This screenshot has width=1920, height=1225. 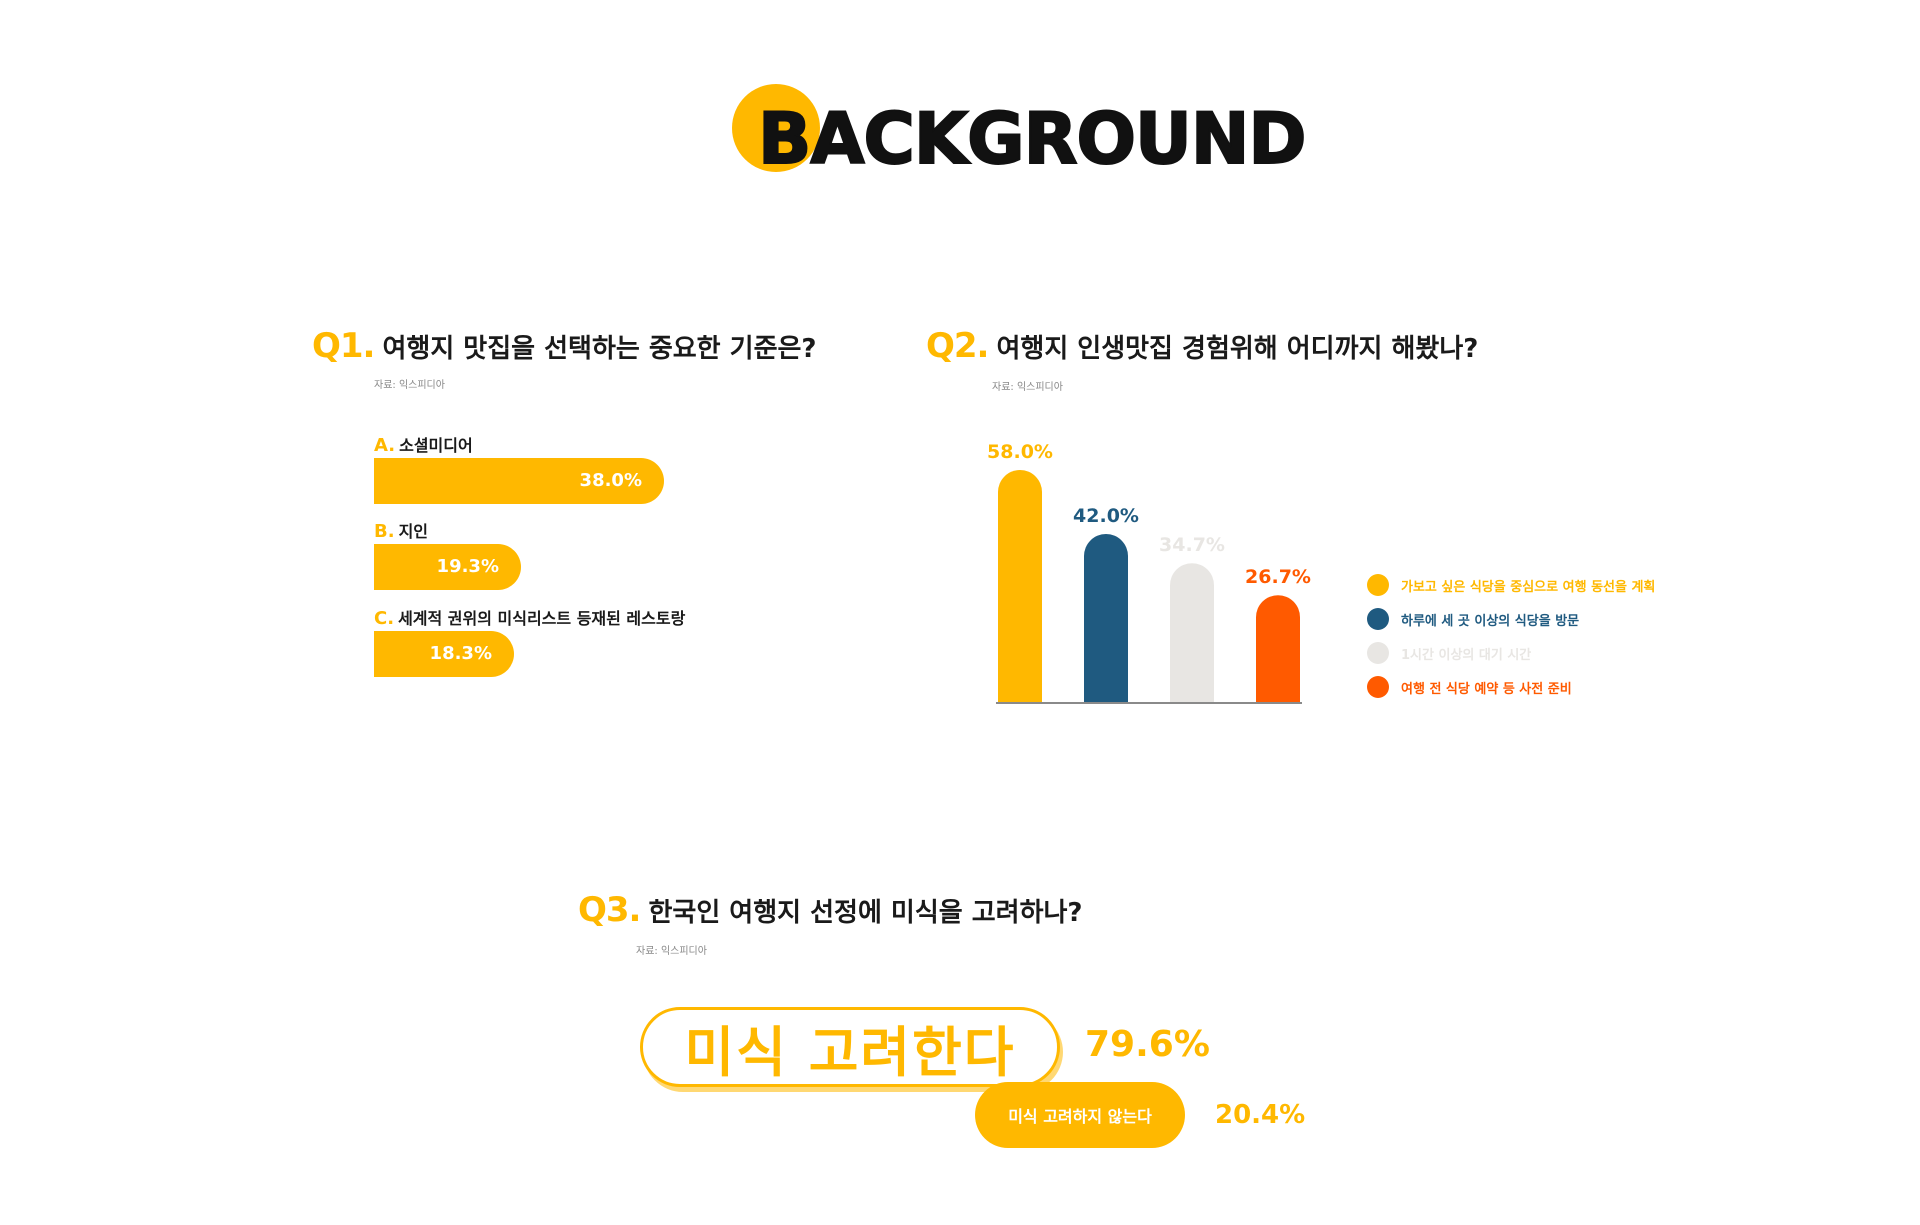 I want to click on header-title-block: BACKGROUND, so click(x=1014, y=137).